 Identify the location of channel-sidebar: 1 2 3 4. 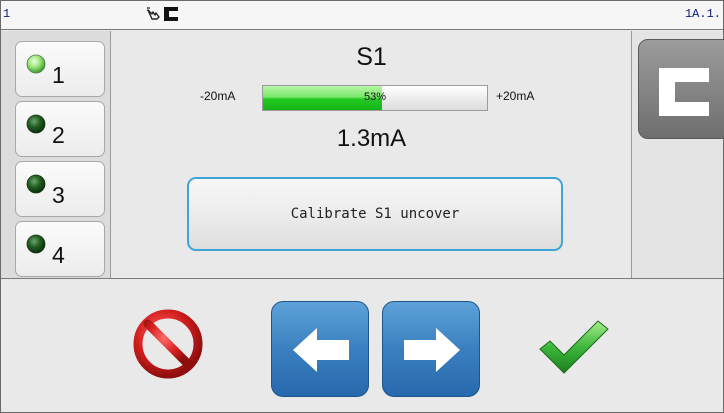
(56, 154).